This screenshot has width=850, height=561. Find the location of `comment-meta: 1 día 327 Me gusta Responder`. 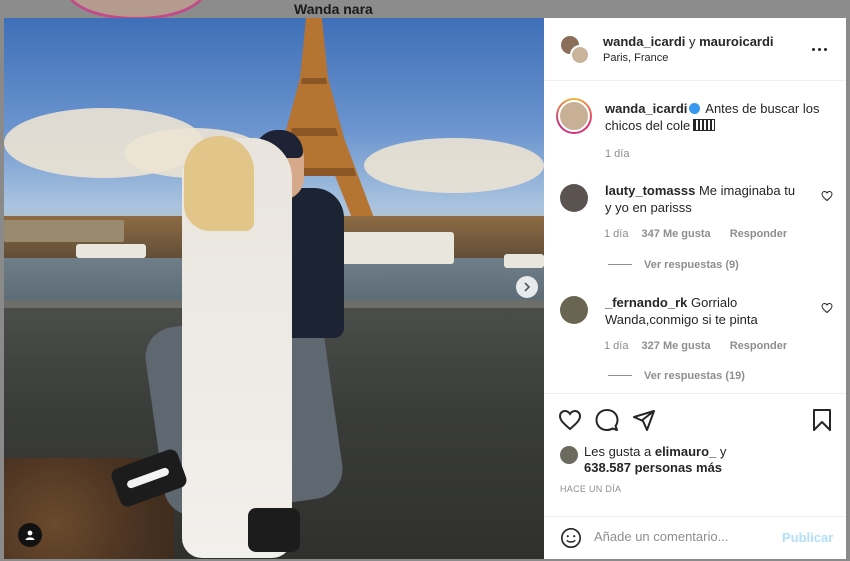

comment-meta: 1 día 327 Me gusta Responder is located at coordinates (724, 346).